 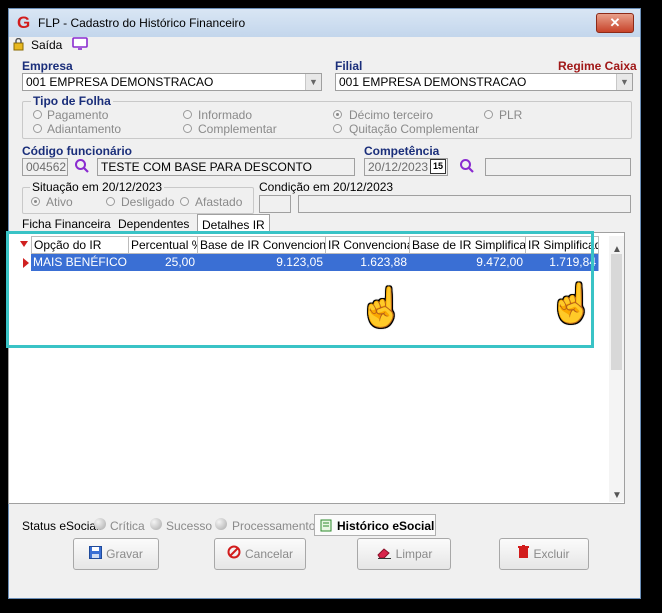 What do you see at coordinates (326, 526) in the screenshot?
I see `document-icon` at bounding box center [326, 526].